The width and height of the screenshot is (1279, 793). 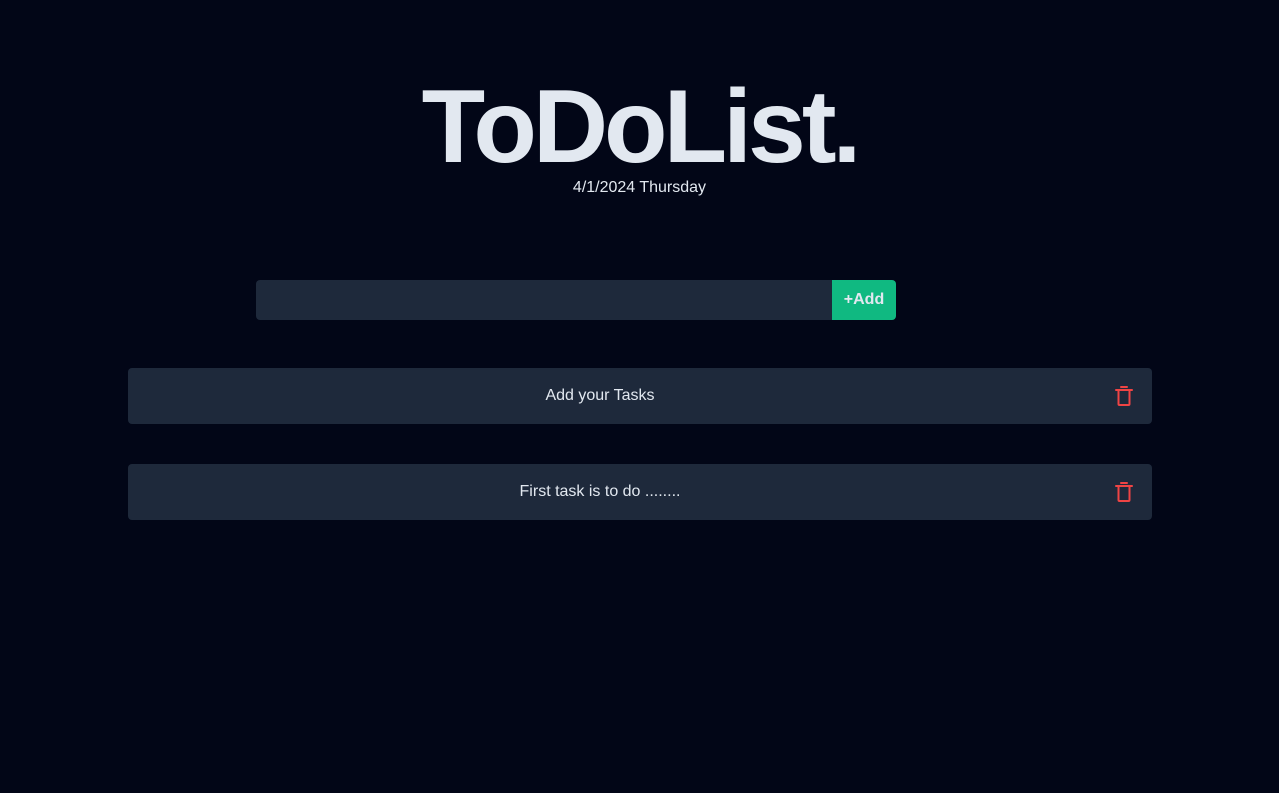 I want to click on add-task-button: +Add, so click(x=864, y=300).